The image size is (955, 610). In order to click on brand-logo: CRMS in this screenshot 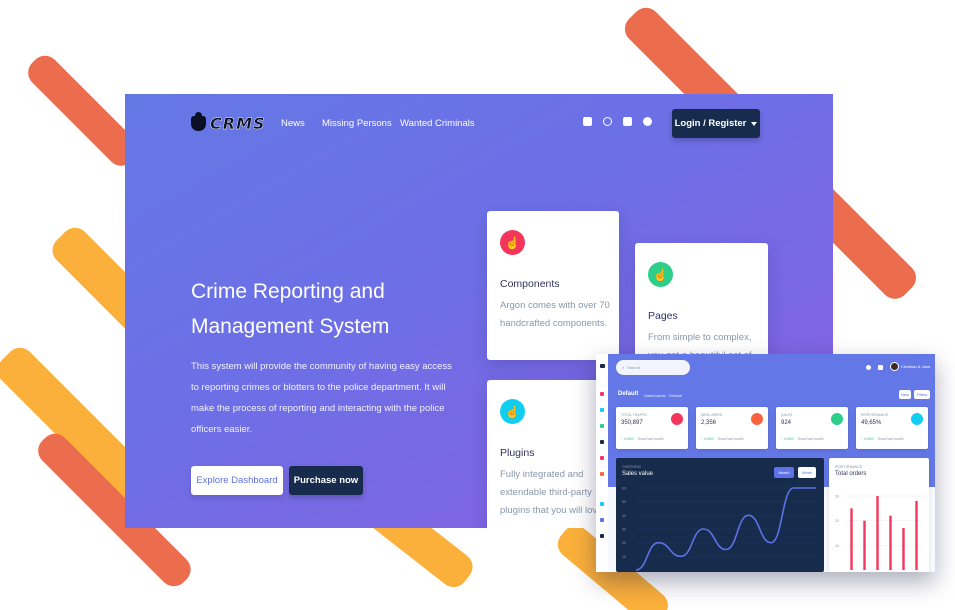, I will do `click(228, 122)`.